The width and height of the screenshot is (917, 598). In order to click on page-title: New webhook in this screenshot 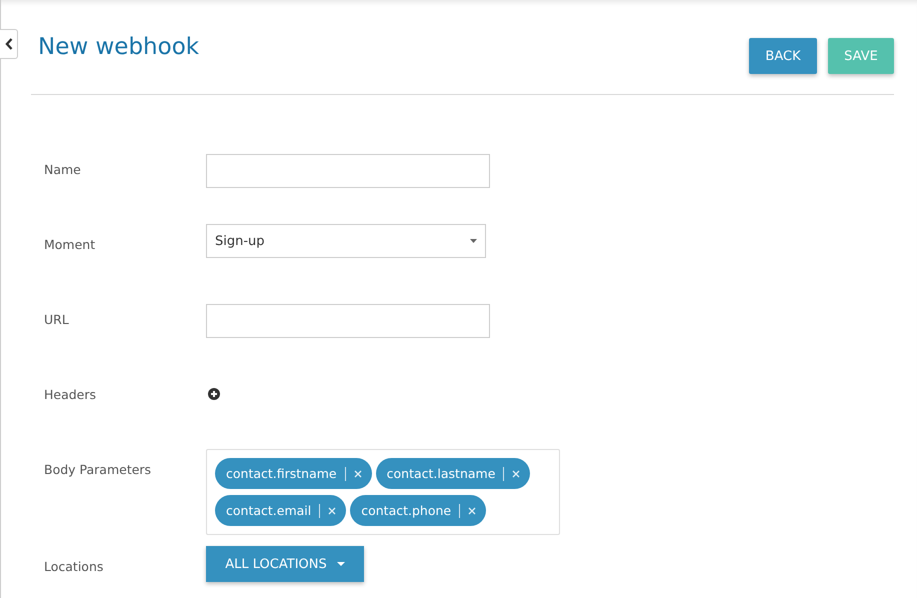, I will do `click(119, 47)`.